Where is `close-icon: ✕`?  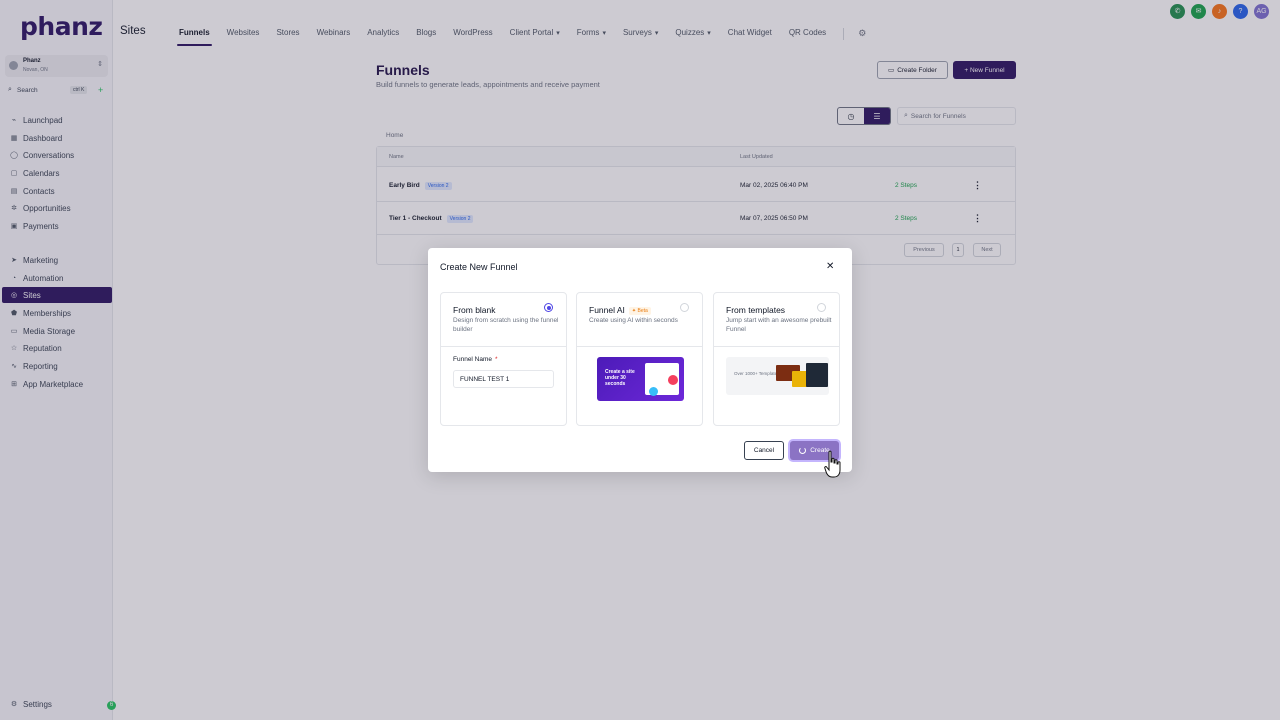
close-icon: ✕ is located at coordinates (830, 266).